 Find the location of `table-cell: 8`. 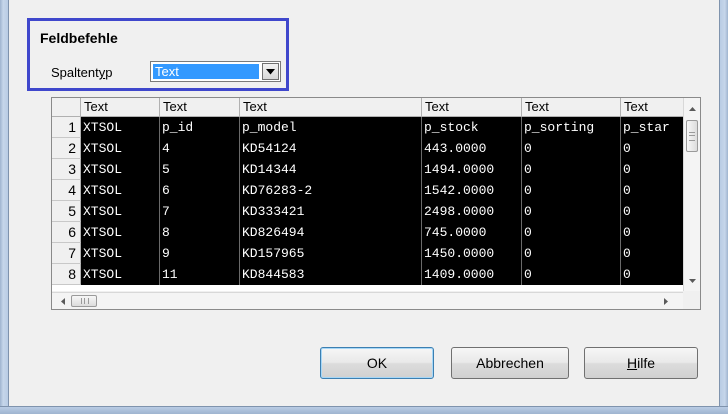

table-cell: 8 is located at coordinates (200, 232).